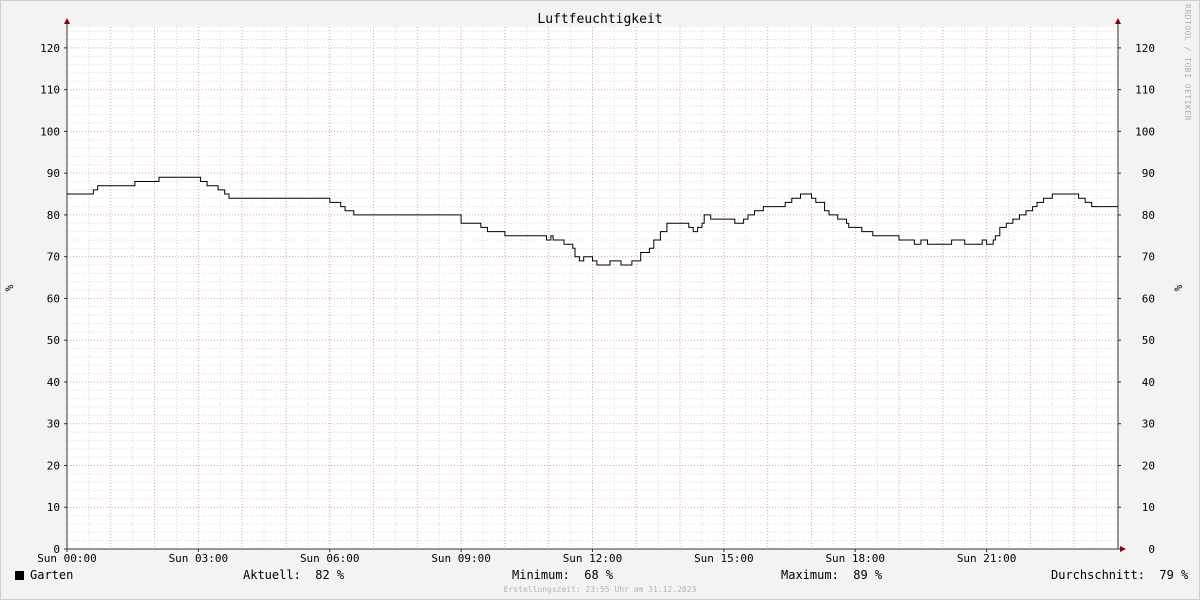 This screenshot has width=1200, height=600. Describe the element at coordinates (724, 558) in the screenshot. I see `x-tick-label: Sun 15:00` at that location.